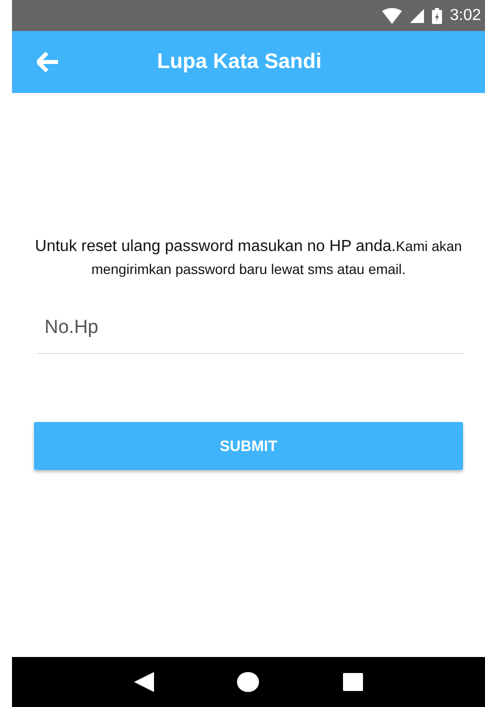  What do you see at coordinates (248, 258) in the screenshot?
I see `instruction-text: Untuk reset ulang password masukan no HP anda.Kami akan mengirimkan password baru lewat sms atau email.` at bounding box center [248, 258].